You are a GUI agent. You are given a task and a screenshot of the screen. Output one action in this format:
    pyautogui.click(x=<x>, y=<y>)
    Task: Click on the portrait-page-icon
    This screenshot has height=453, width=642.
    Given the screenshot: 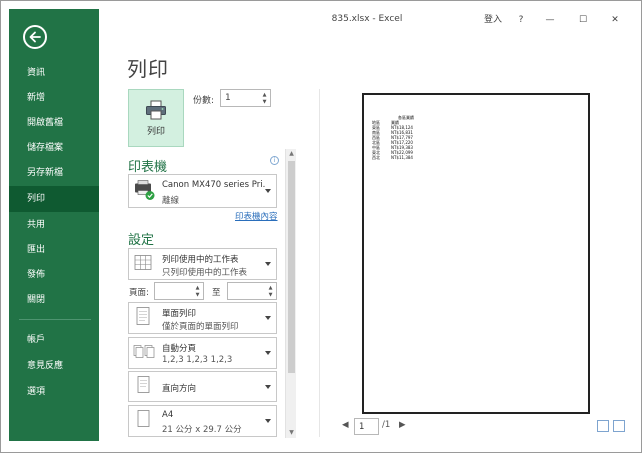 What is the action you would take?
    pyautogui.click(x=143, y=386)
    